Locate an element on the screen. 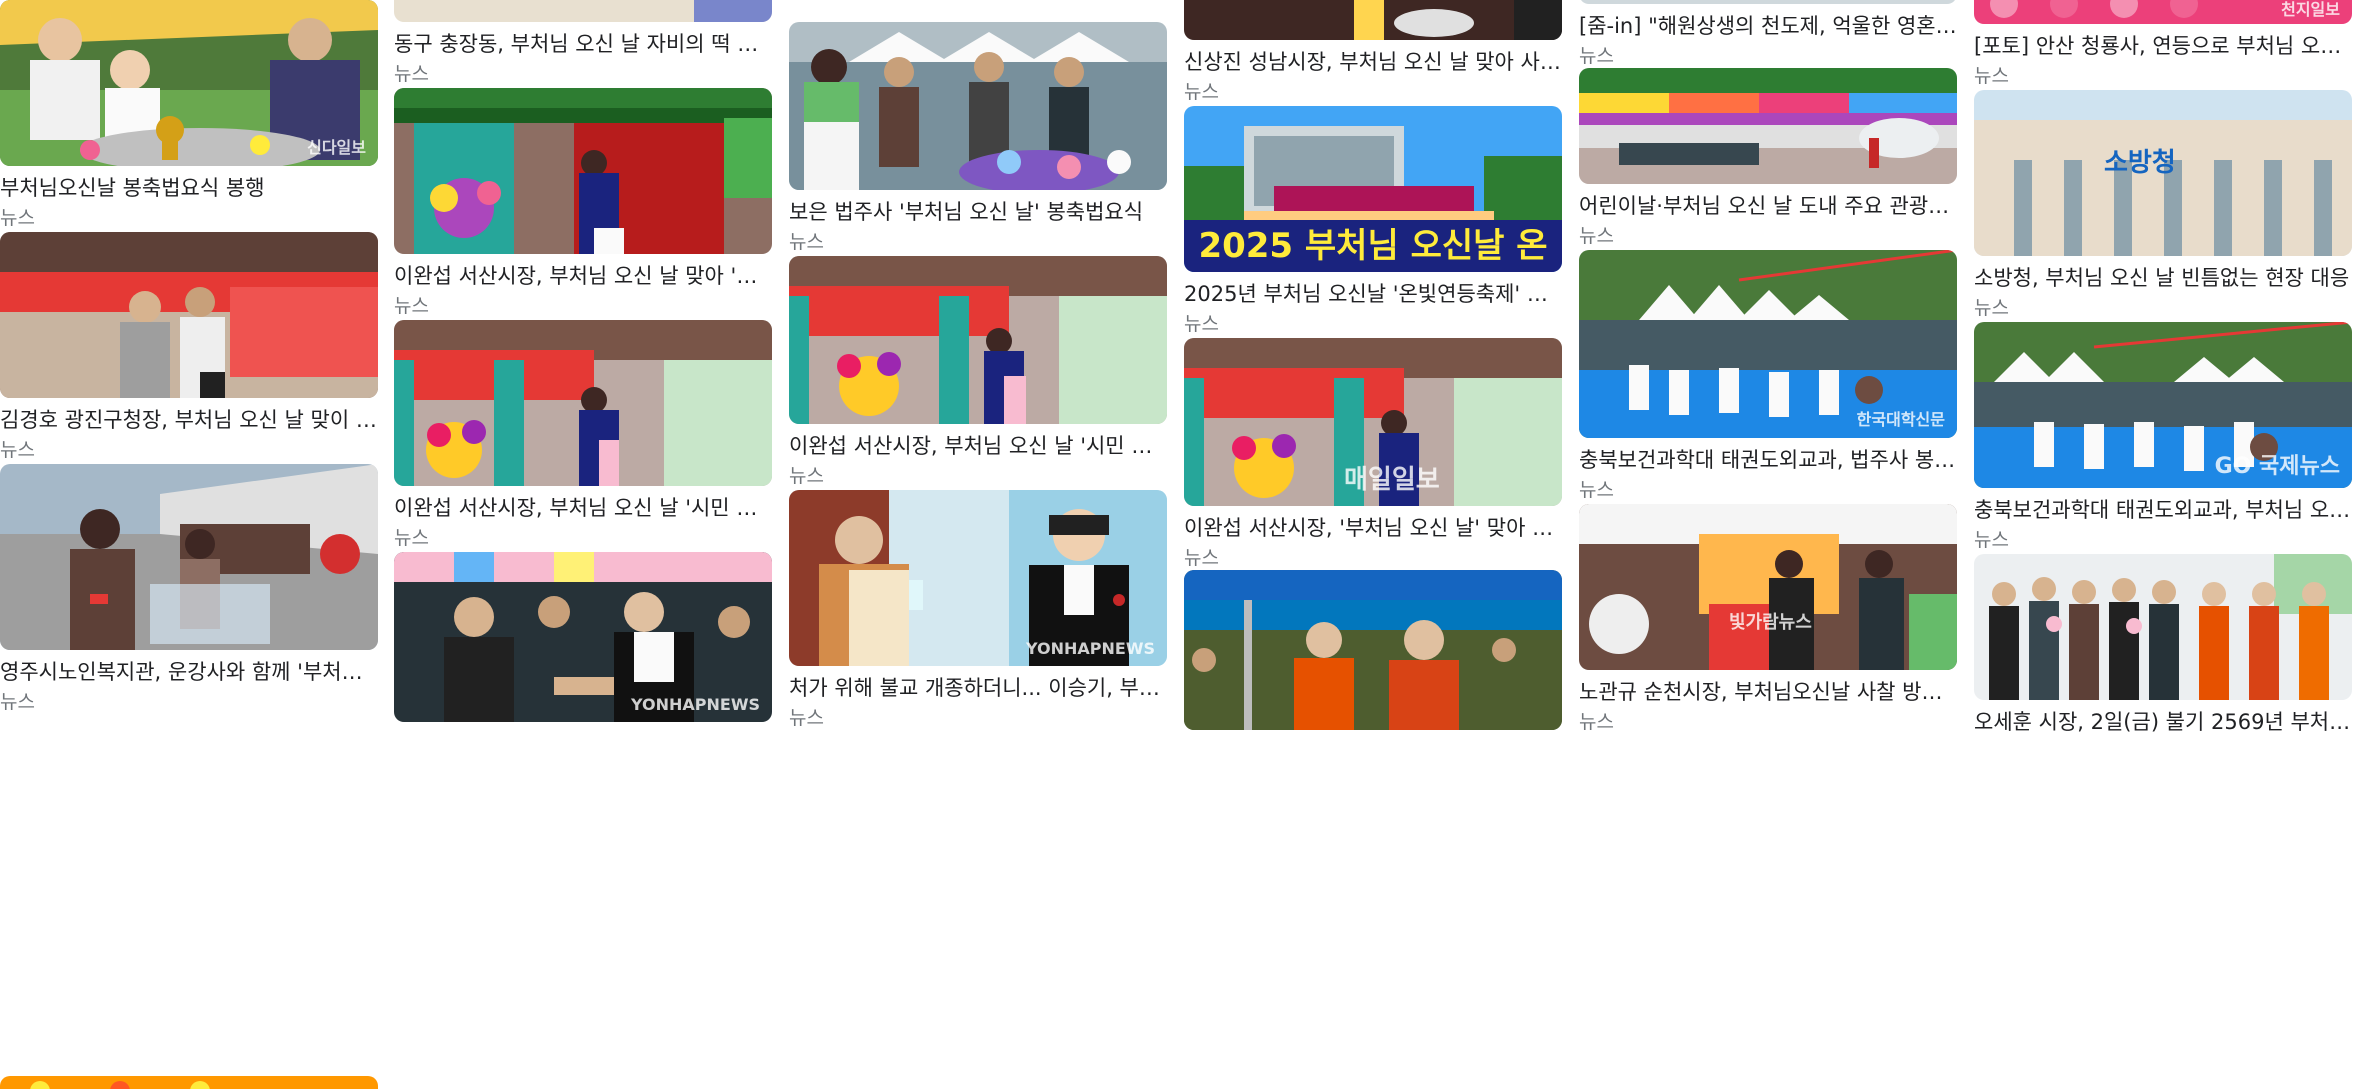  image-result-card: 영주시노인복지관, 운강사와 함께 '부처님 오신 날' 행사 뉴스 is located at coordinates (189, 589).